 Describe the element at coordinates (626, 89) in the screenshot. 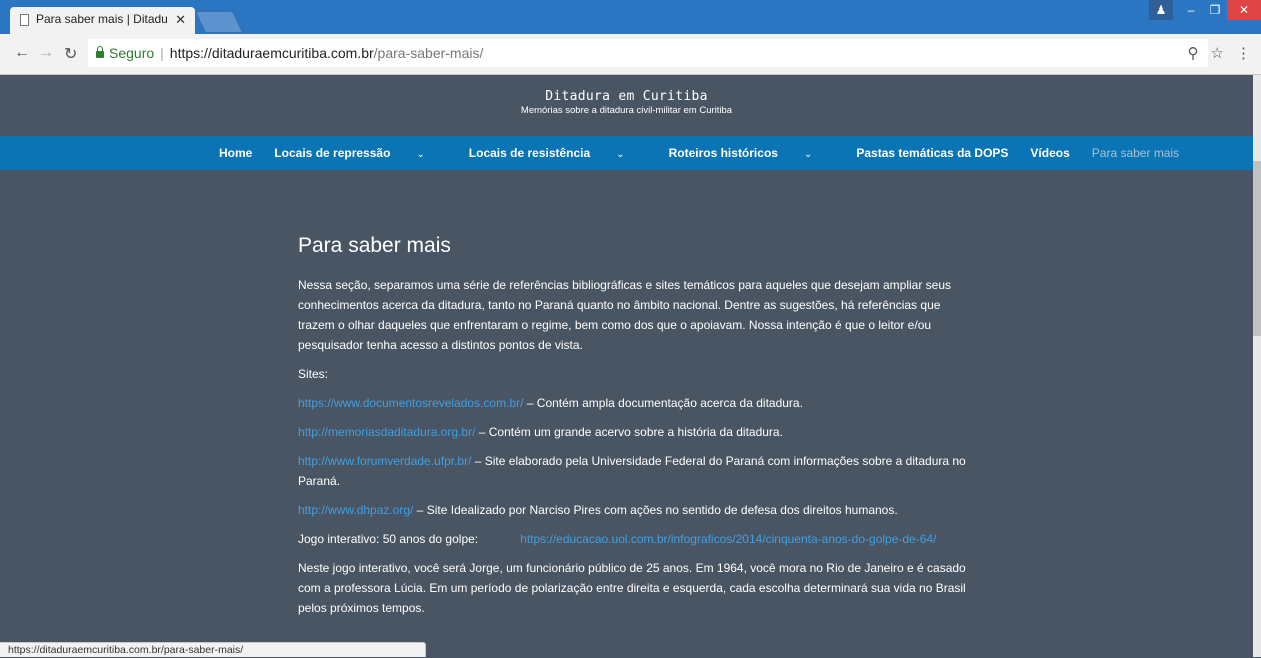

I see `site-title: Ditadura em Curitiba` at that location.